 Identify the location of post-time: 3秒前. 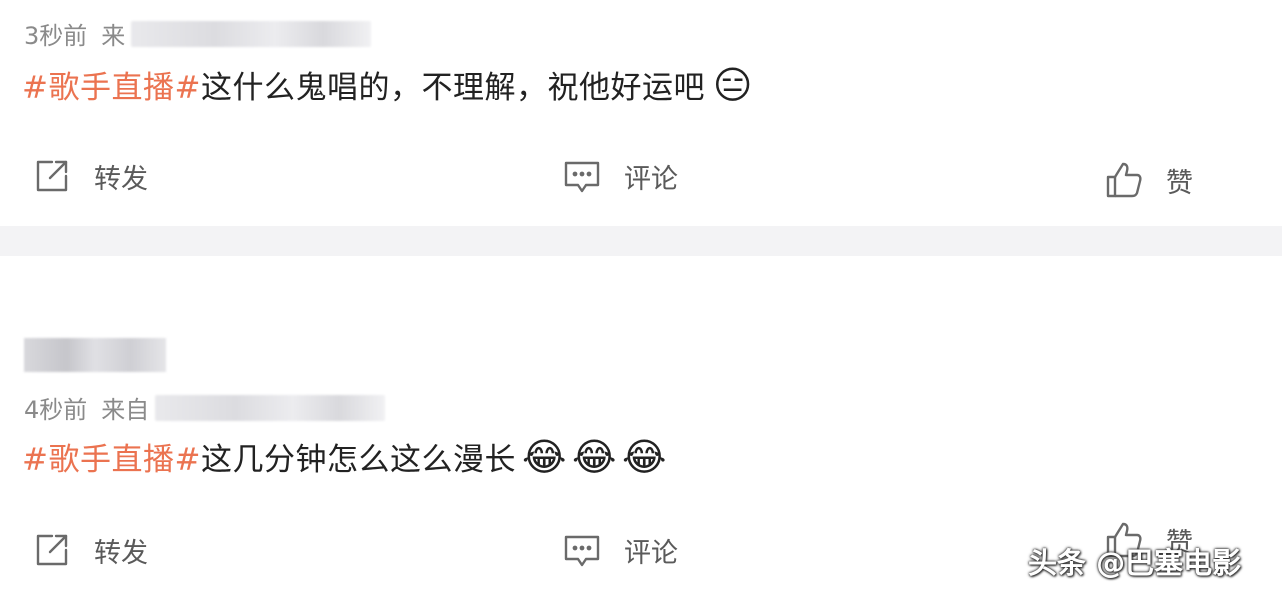
(56, 36).